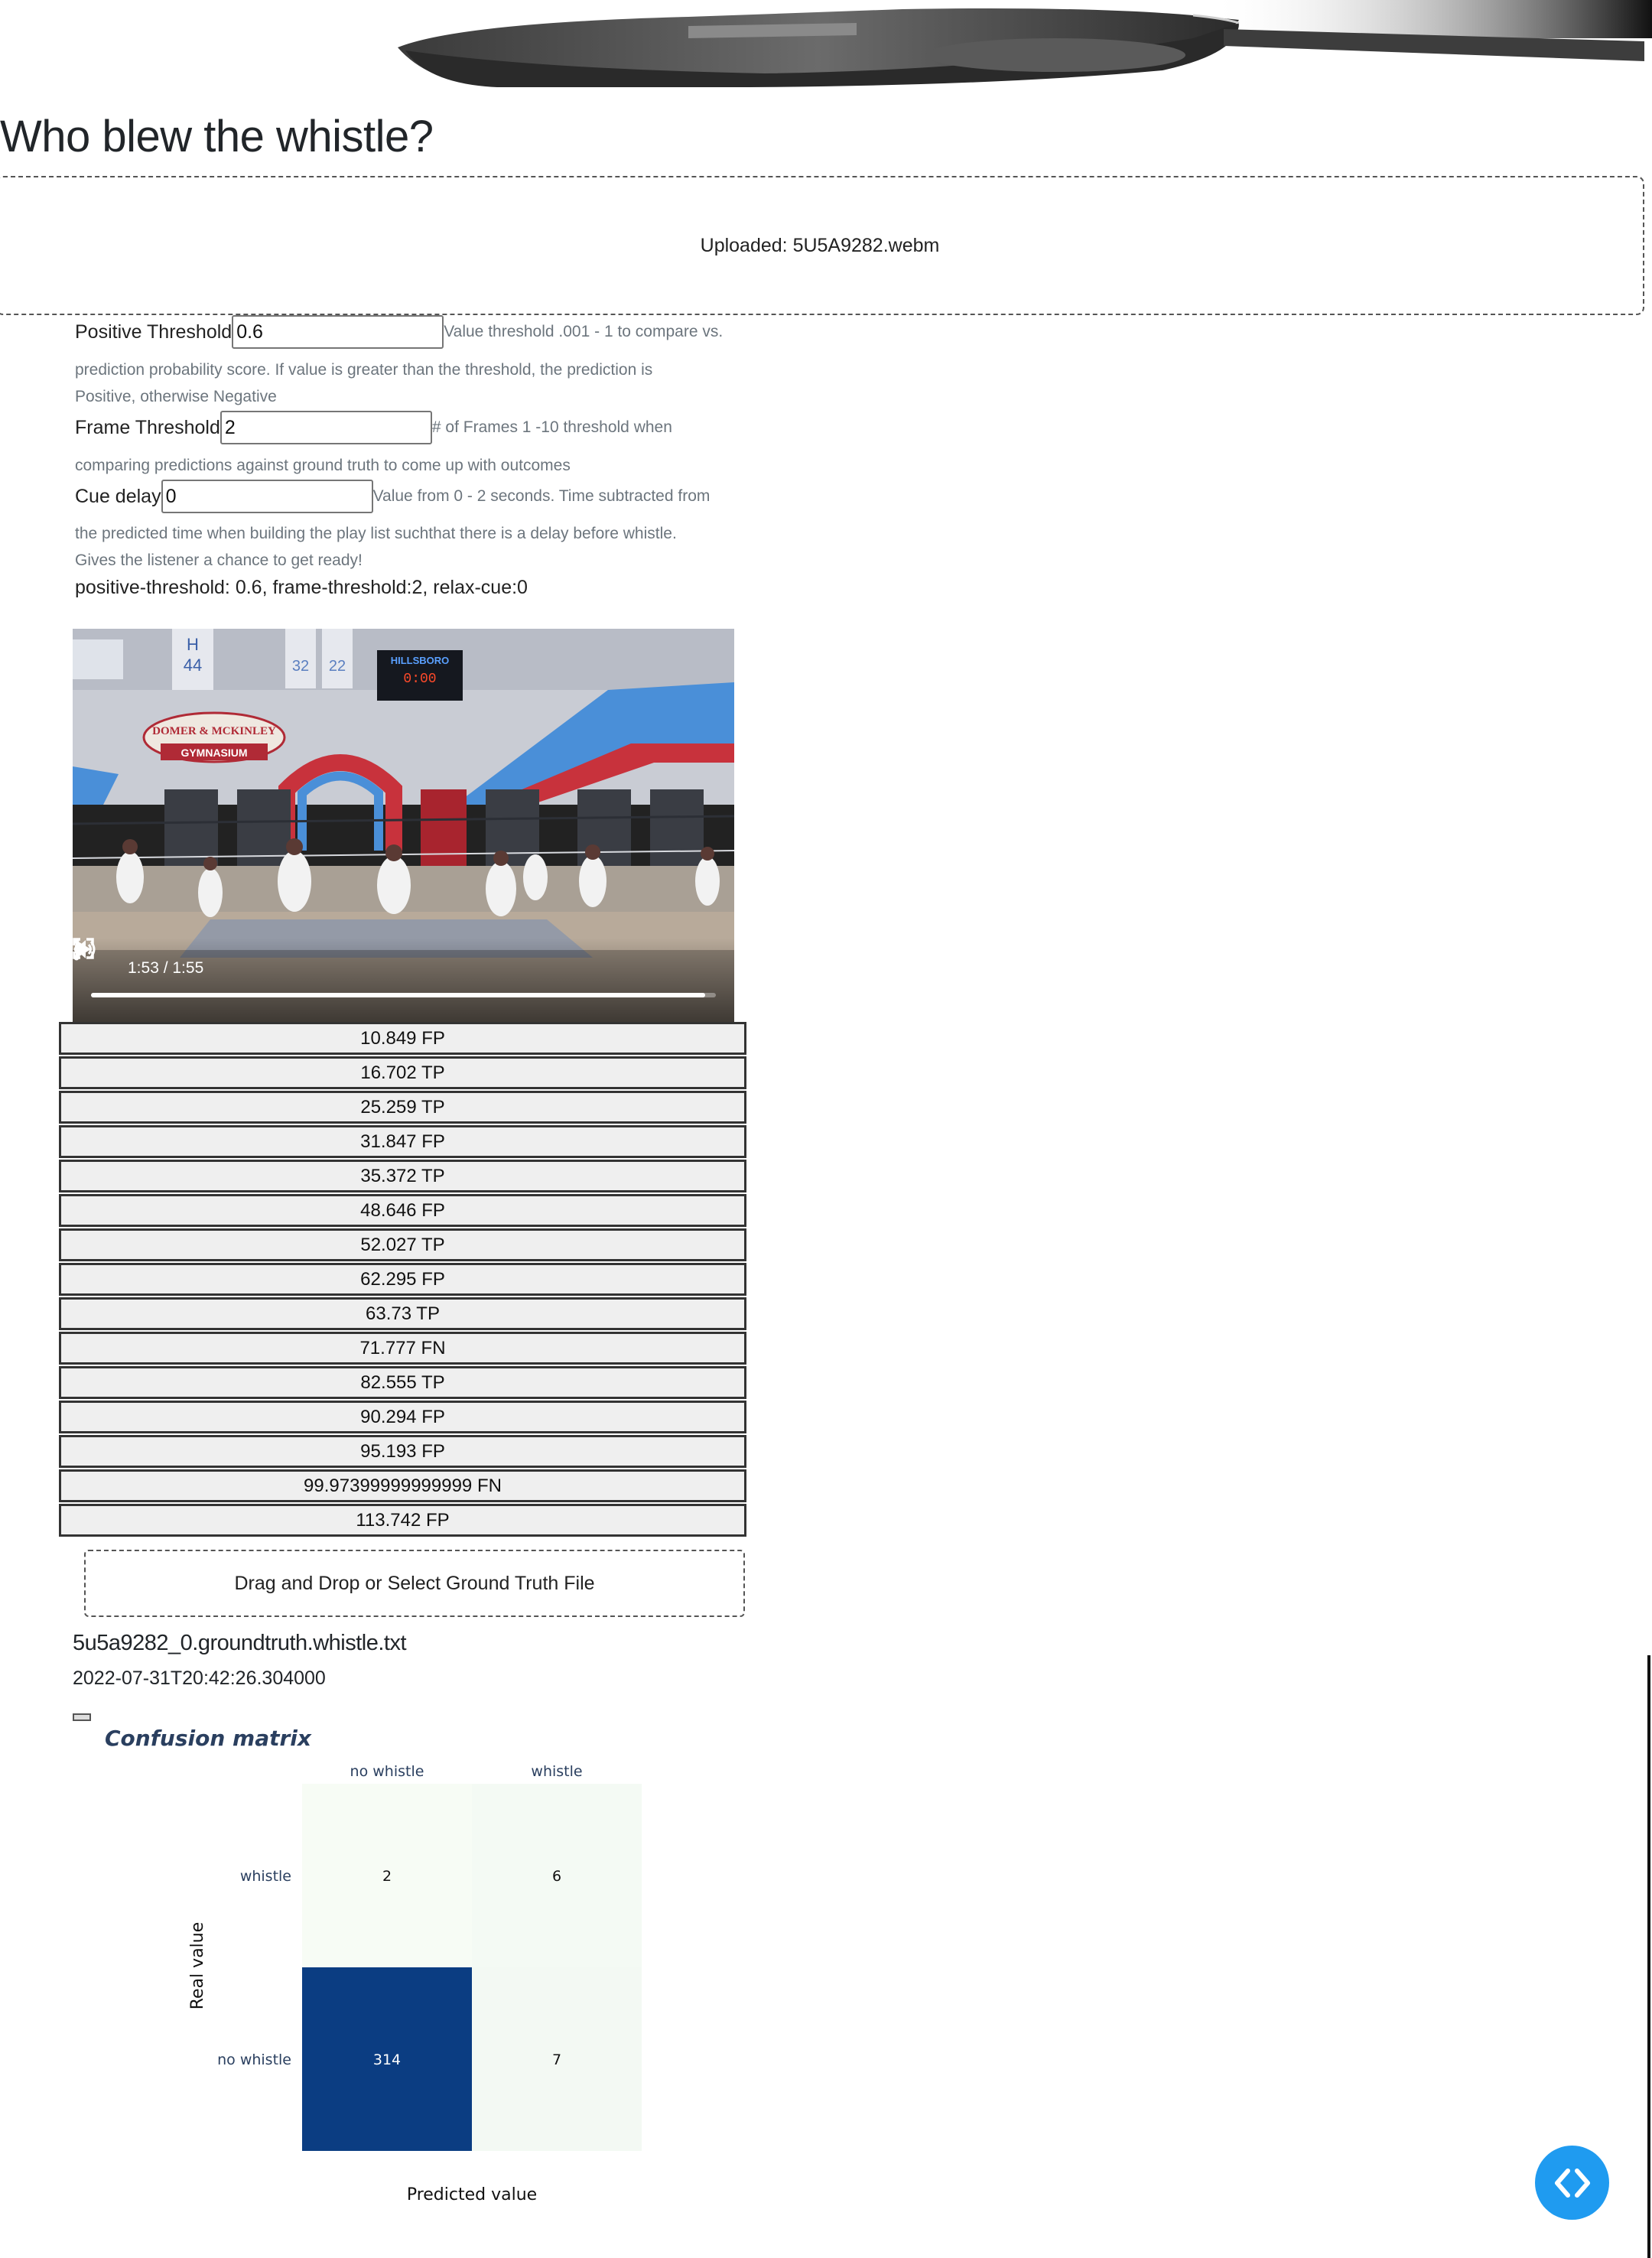  I want to click on upload-status-label: Uploaded: 5U5A9282.webm, so click(820, 245).